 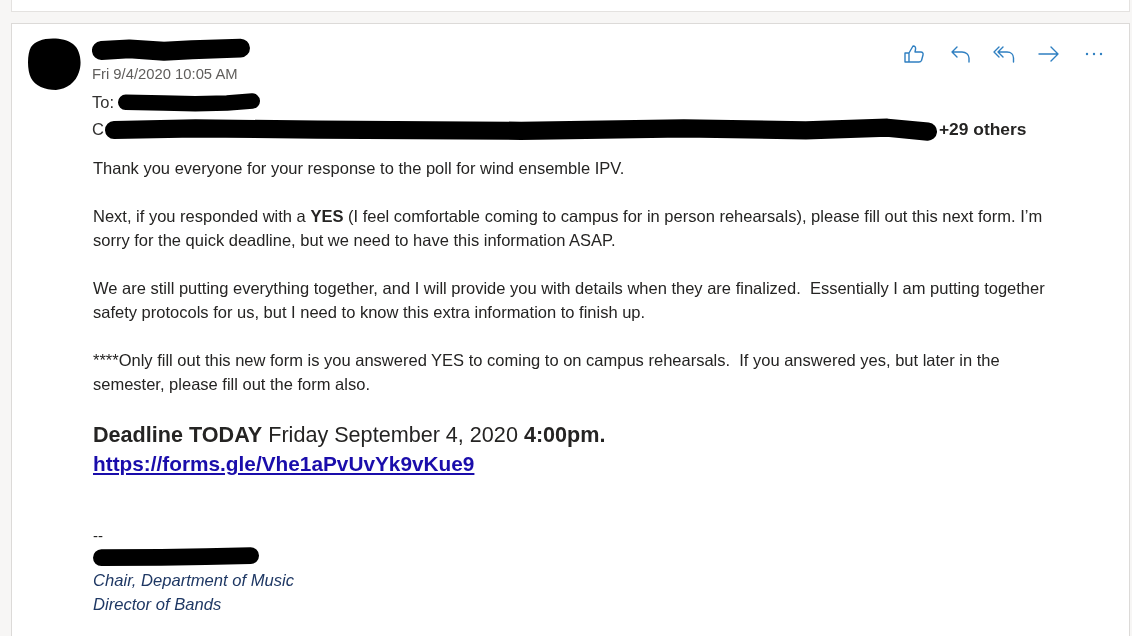 What do you see at coordinates (913, 53) in the screenshot?
I see `thumbs-up-icon` at bounding box center [913, 53].